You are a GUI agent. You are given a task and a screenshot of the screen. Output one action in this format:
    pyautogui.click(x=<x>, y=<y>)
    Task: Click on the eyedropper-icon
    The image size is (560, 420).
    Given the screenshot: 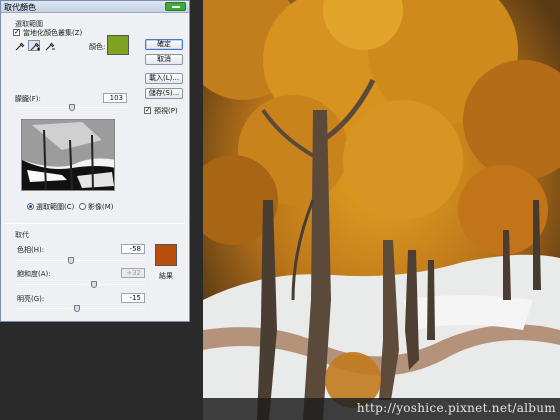 What is the action you would take?
    pyautogui.click(x=20, y=46)
    